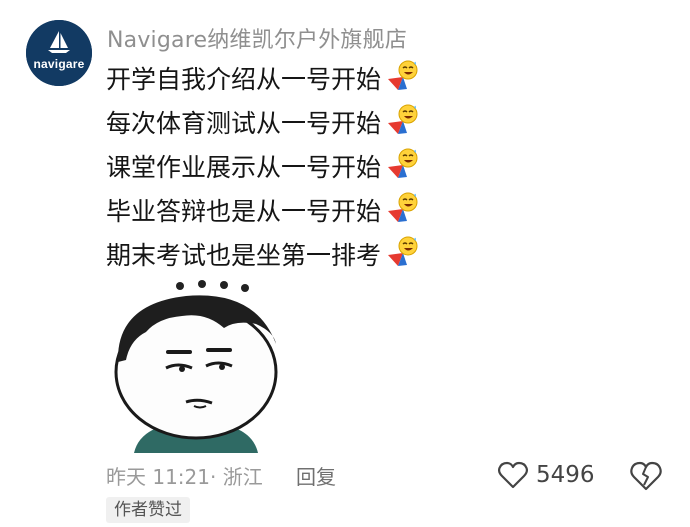  Describe the element at coordinates (513, 475) in the screenshot. I see `heart-outline-icon` at that location.